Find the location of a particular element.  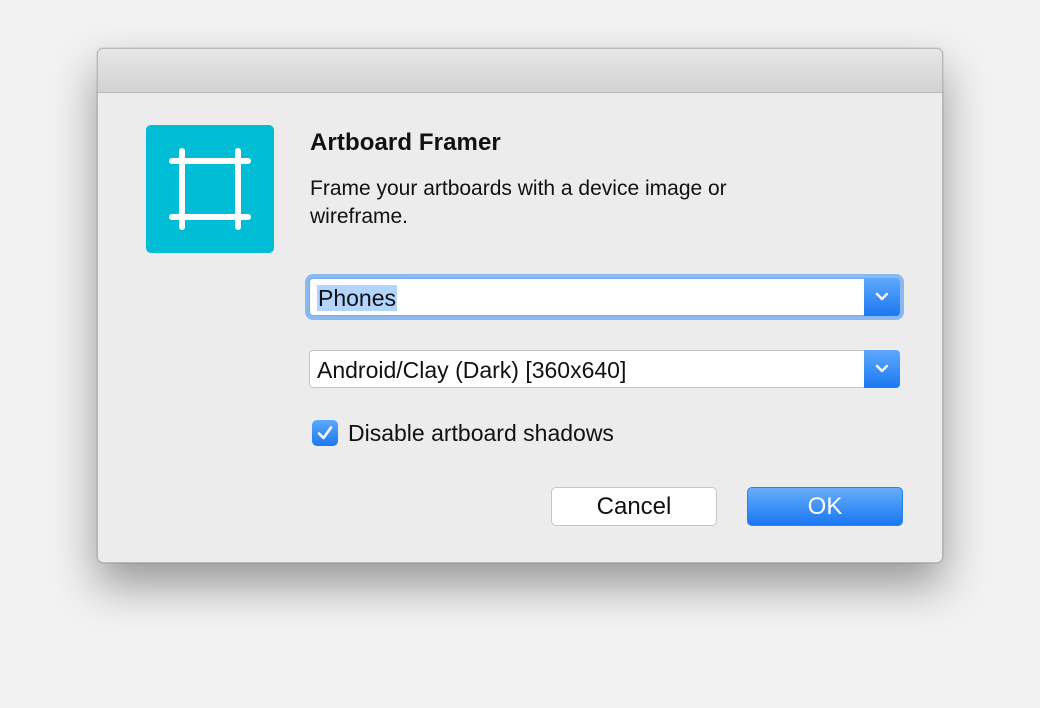

ok-button: OK is located at coordinates (825, 506).